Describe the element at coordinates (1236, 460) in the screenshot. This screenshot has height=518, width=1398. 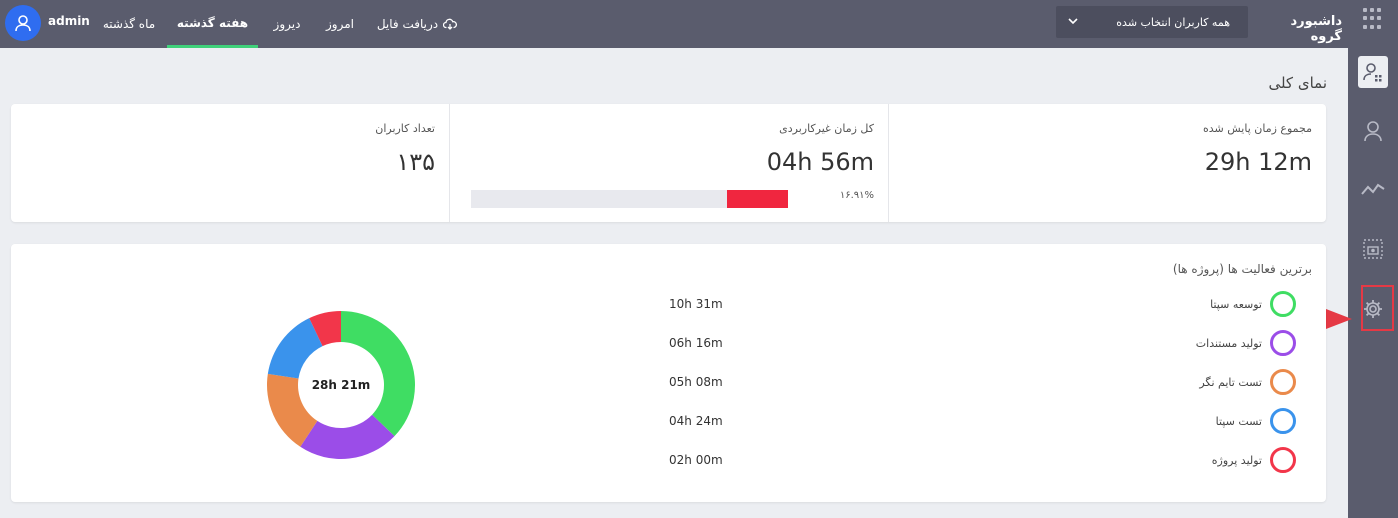
I see `legend-item-name: تولید پروژه` at that location.